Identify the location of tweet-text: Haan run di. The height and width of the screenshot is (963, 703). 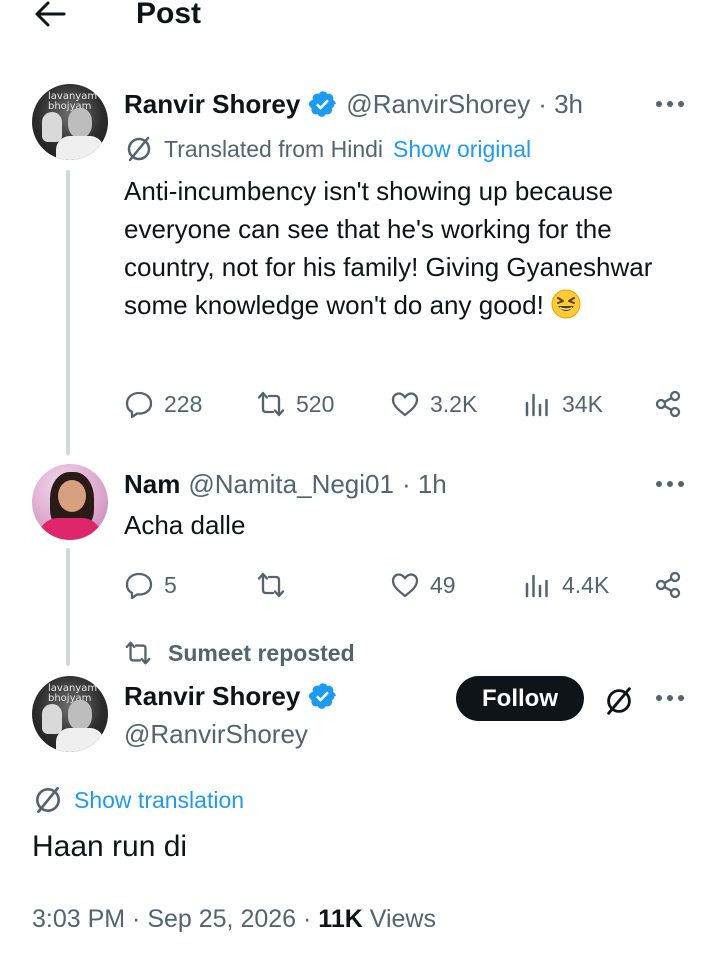
(110, 846).